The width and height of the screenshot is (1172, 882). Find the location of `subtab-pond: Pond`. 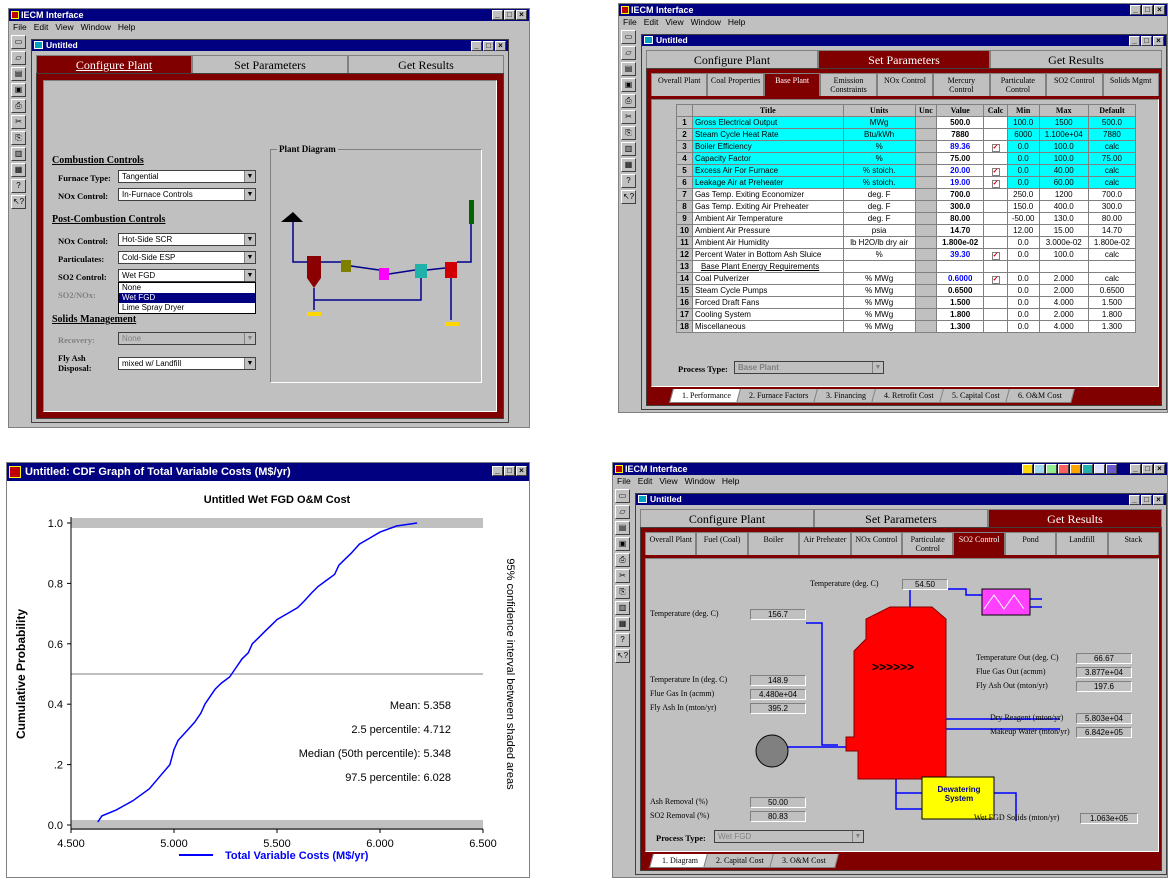

subtab-pond: Pond is located at coordinates (1030, 543).